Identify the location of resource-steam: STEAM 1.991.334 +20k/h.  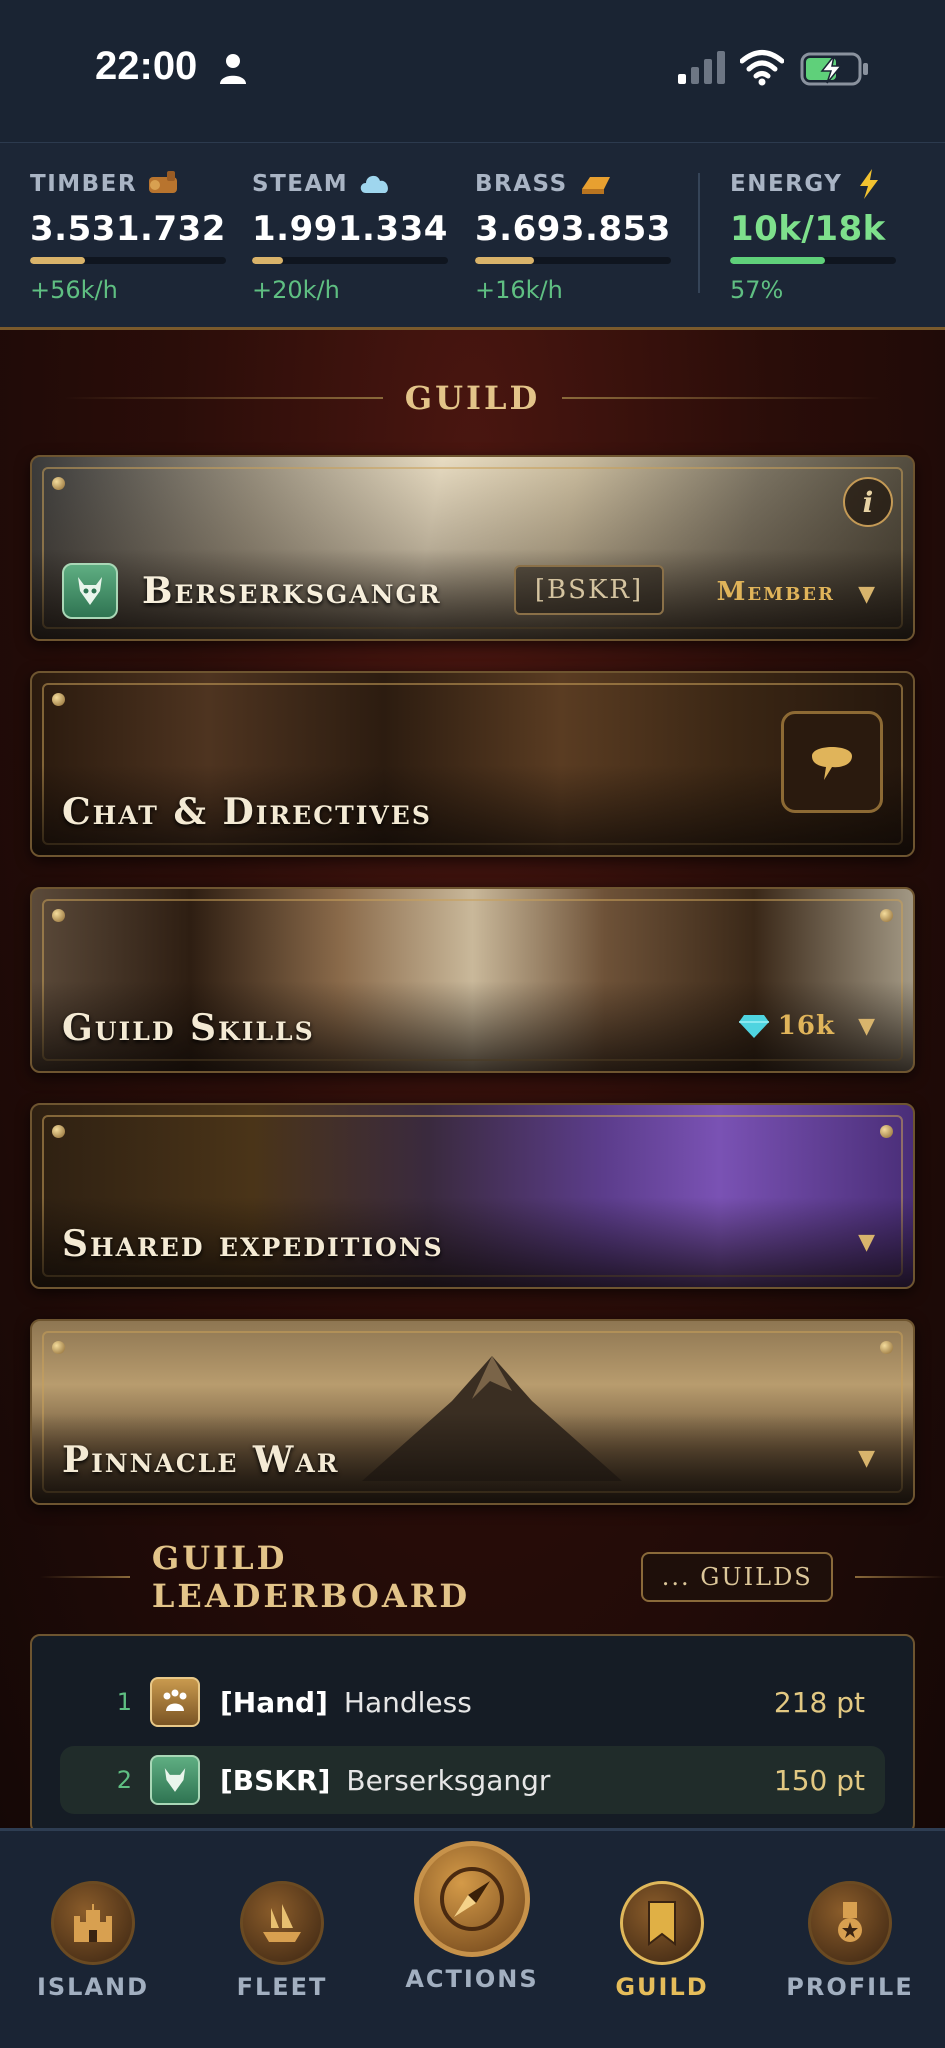
(352, 236).